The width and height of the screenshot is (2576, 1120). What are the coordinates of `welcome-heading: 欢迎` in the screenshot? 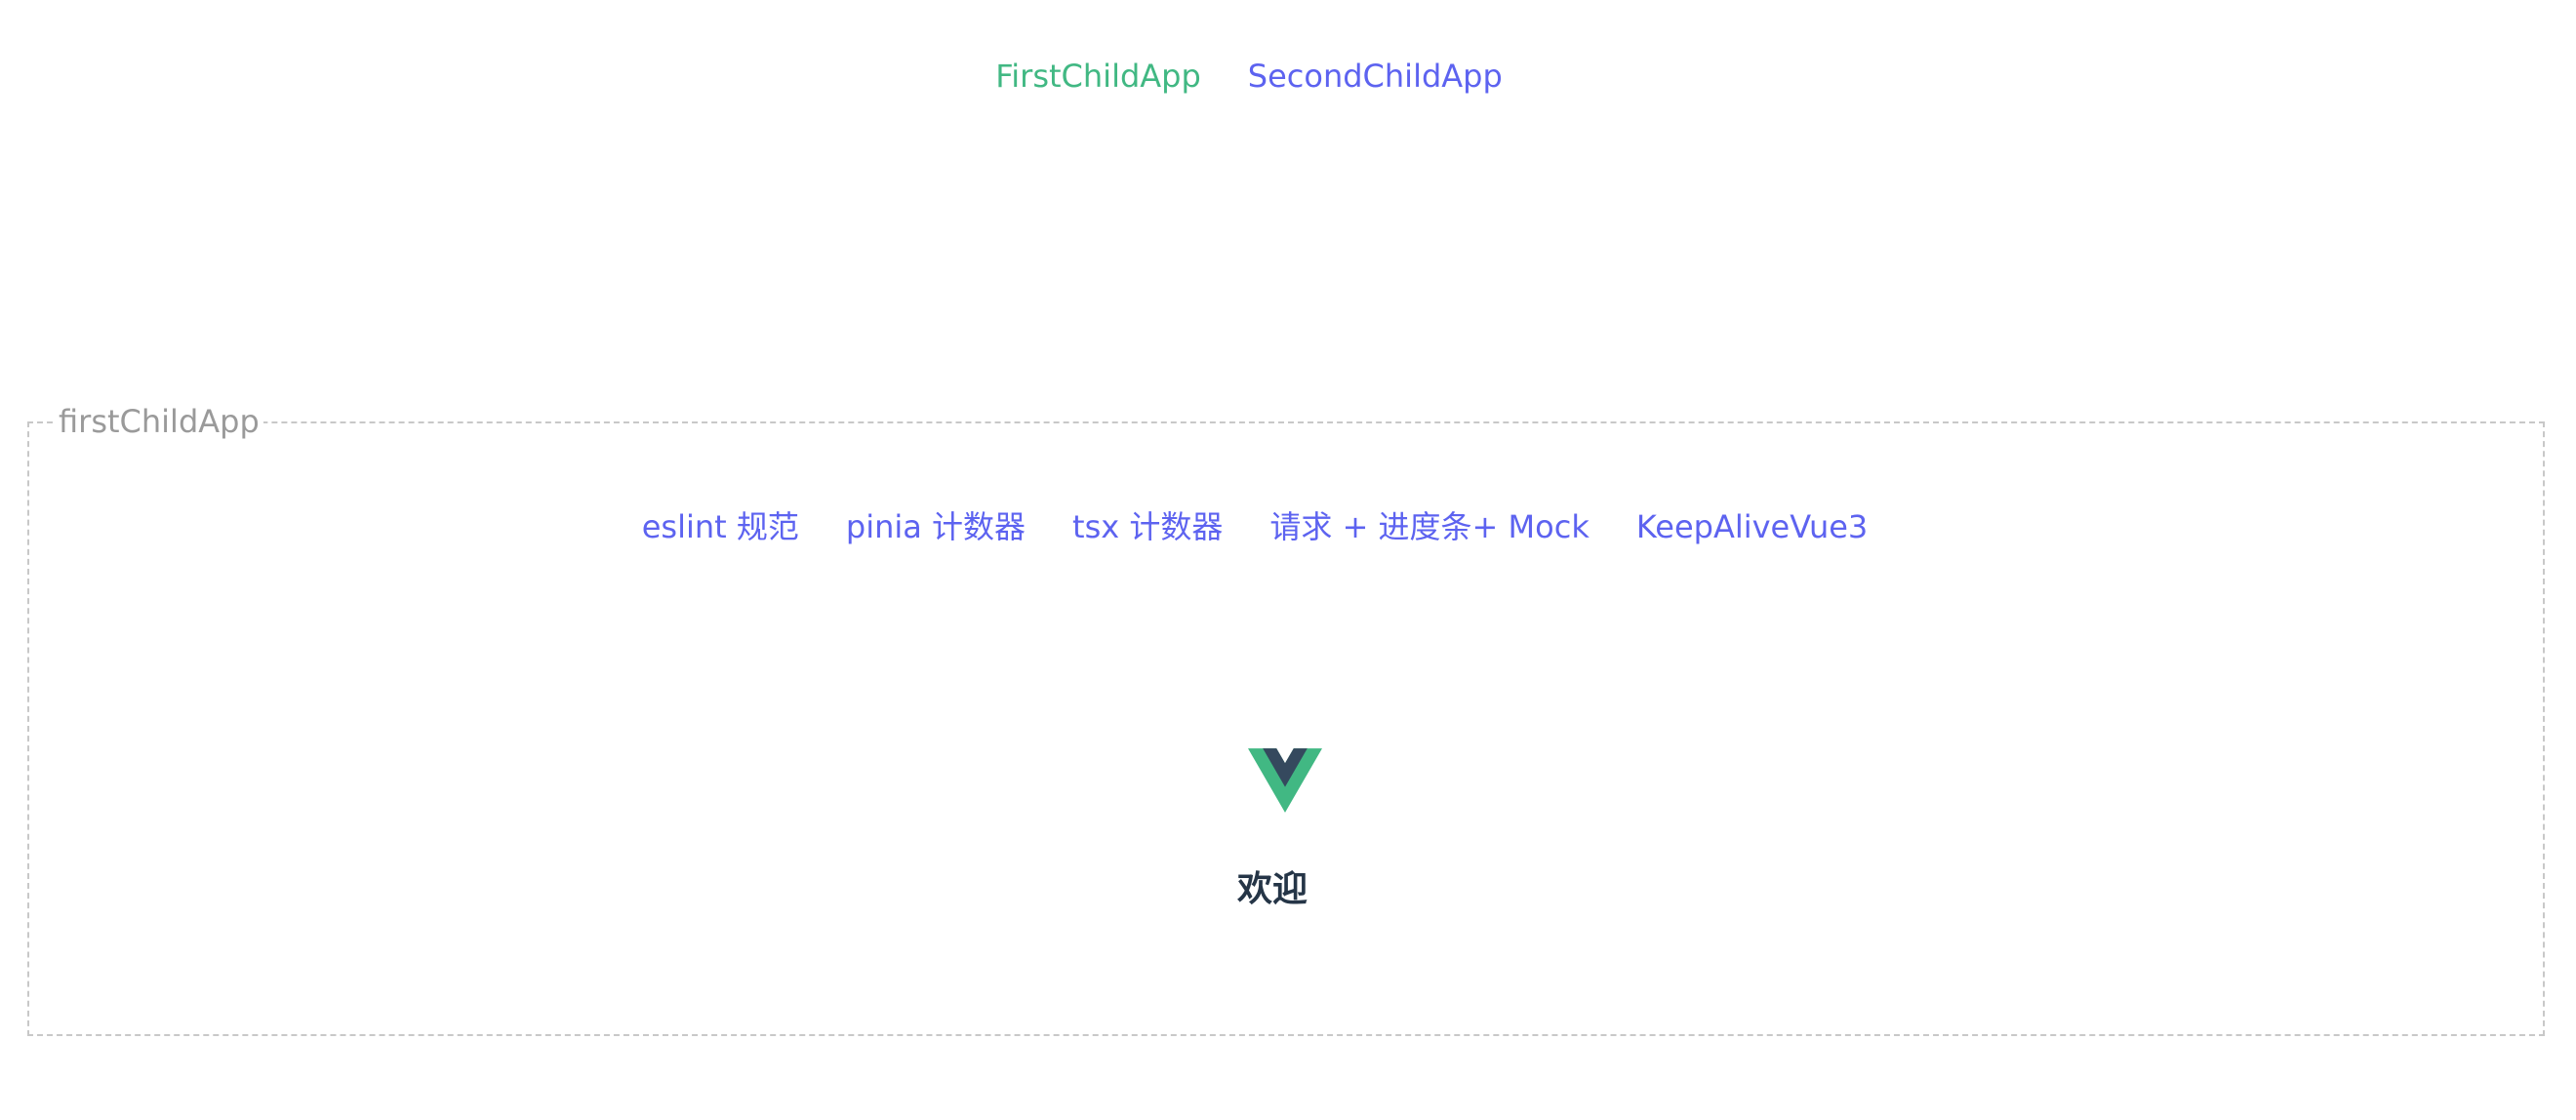 It's located at (1272, 889).